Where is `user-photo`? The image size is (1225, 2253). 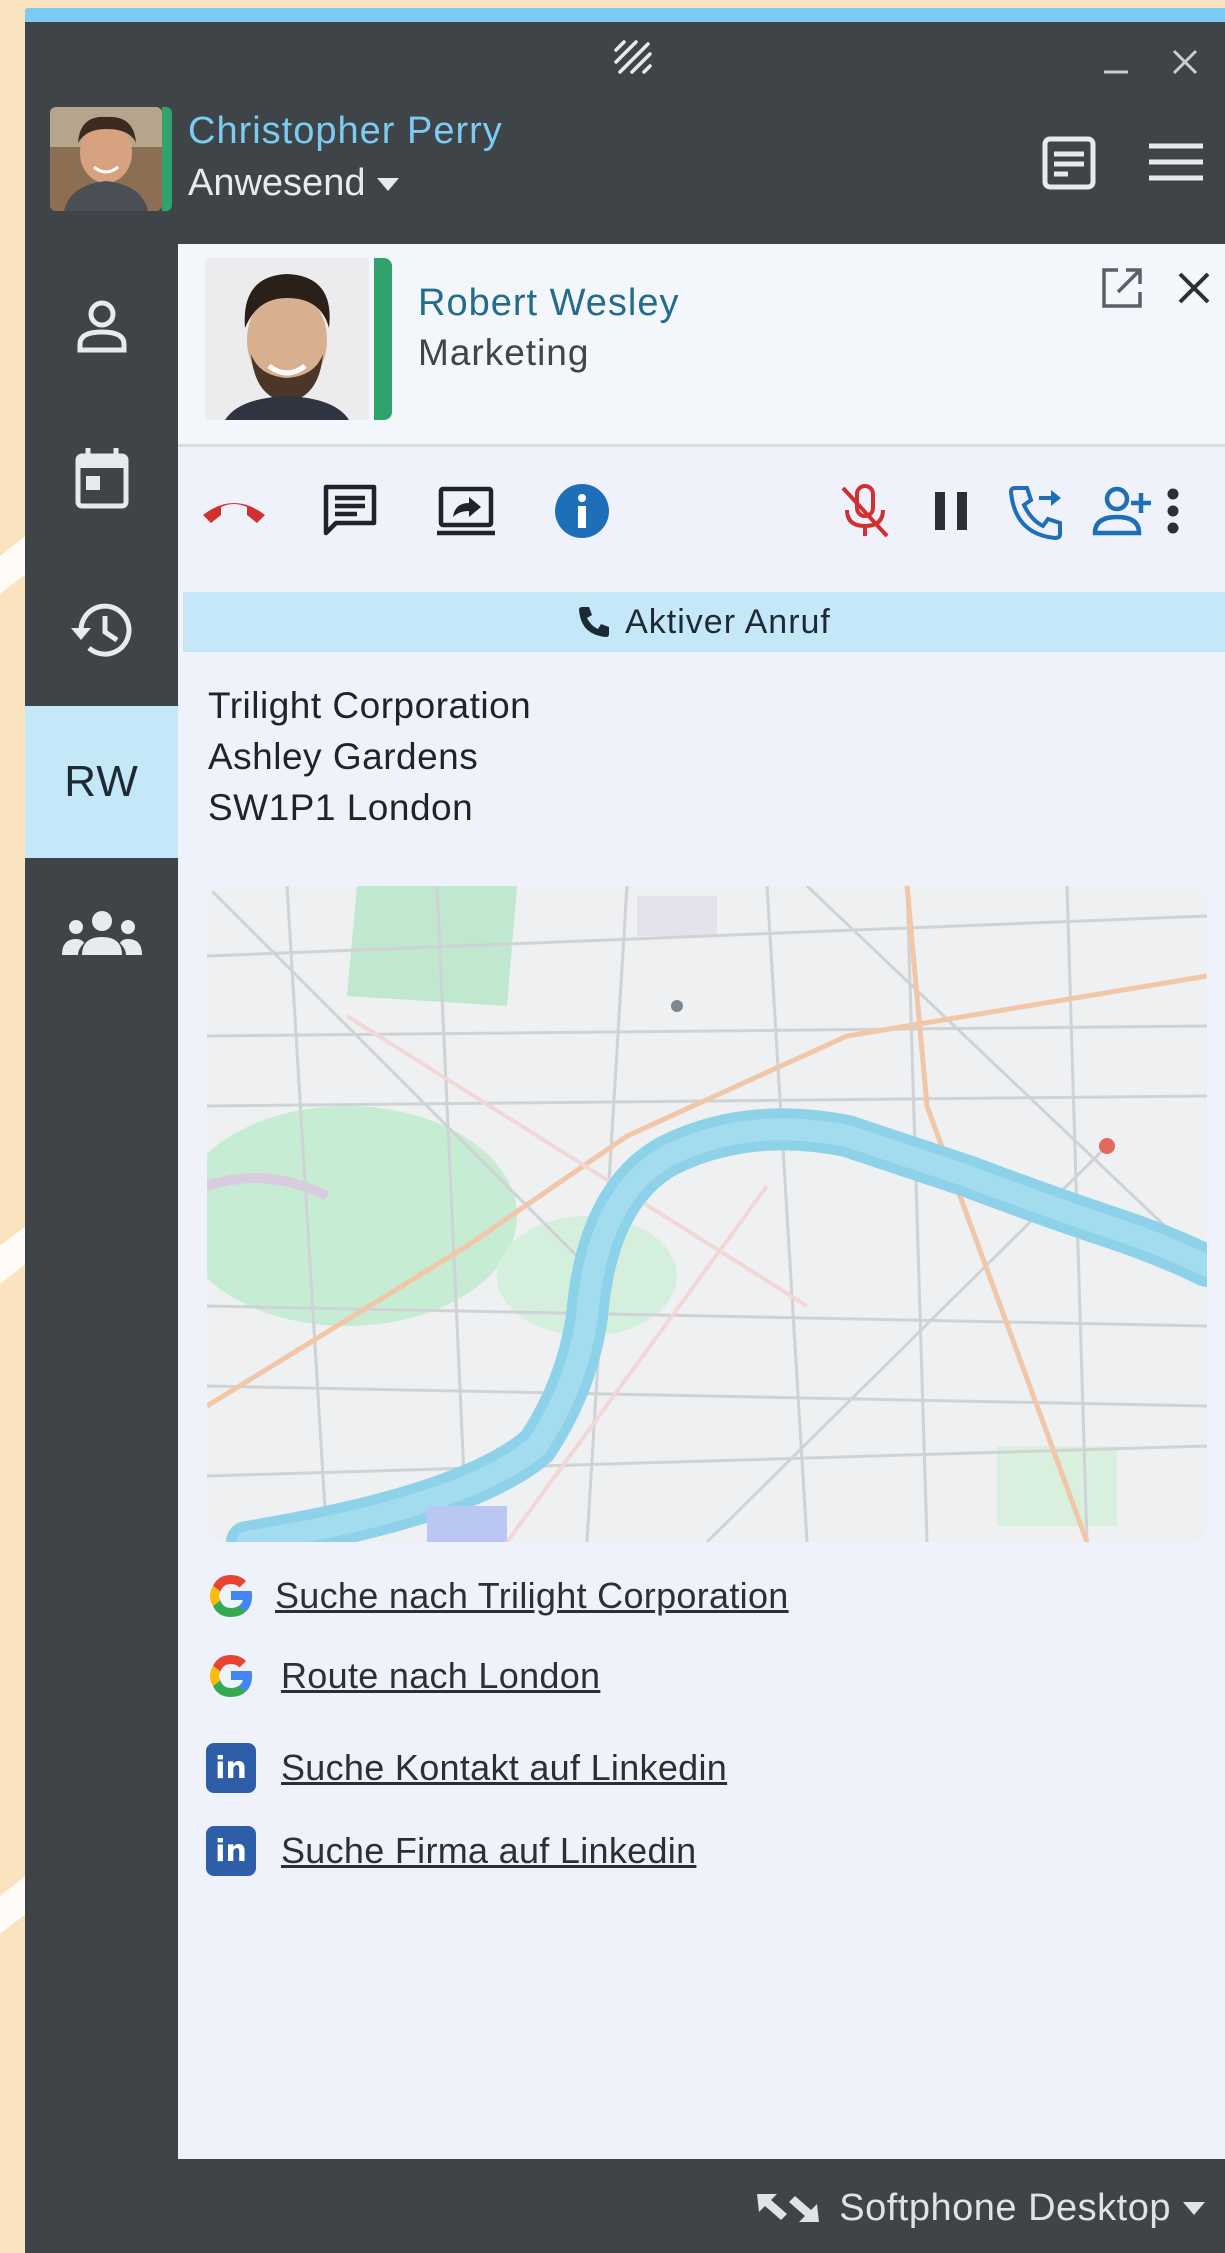 user-photo is located at coordinates (106, 159).